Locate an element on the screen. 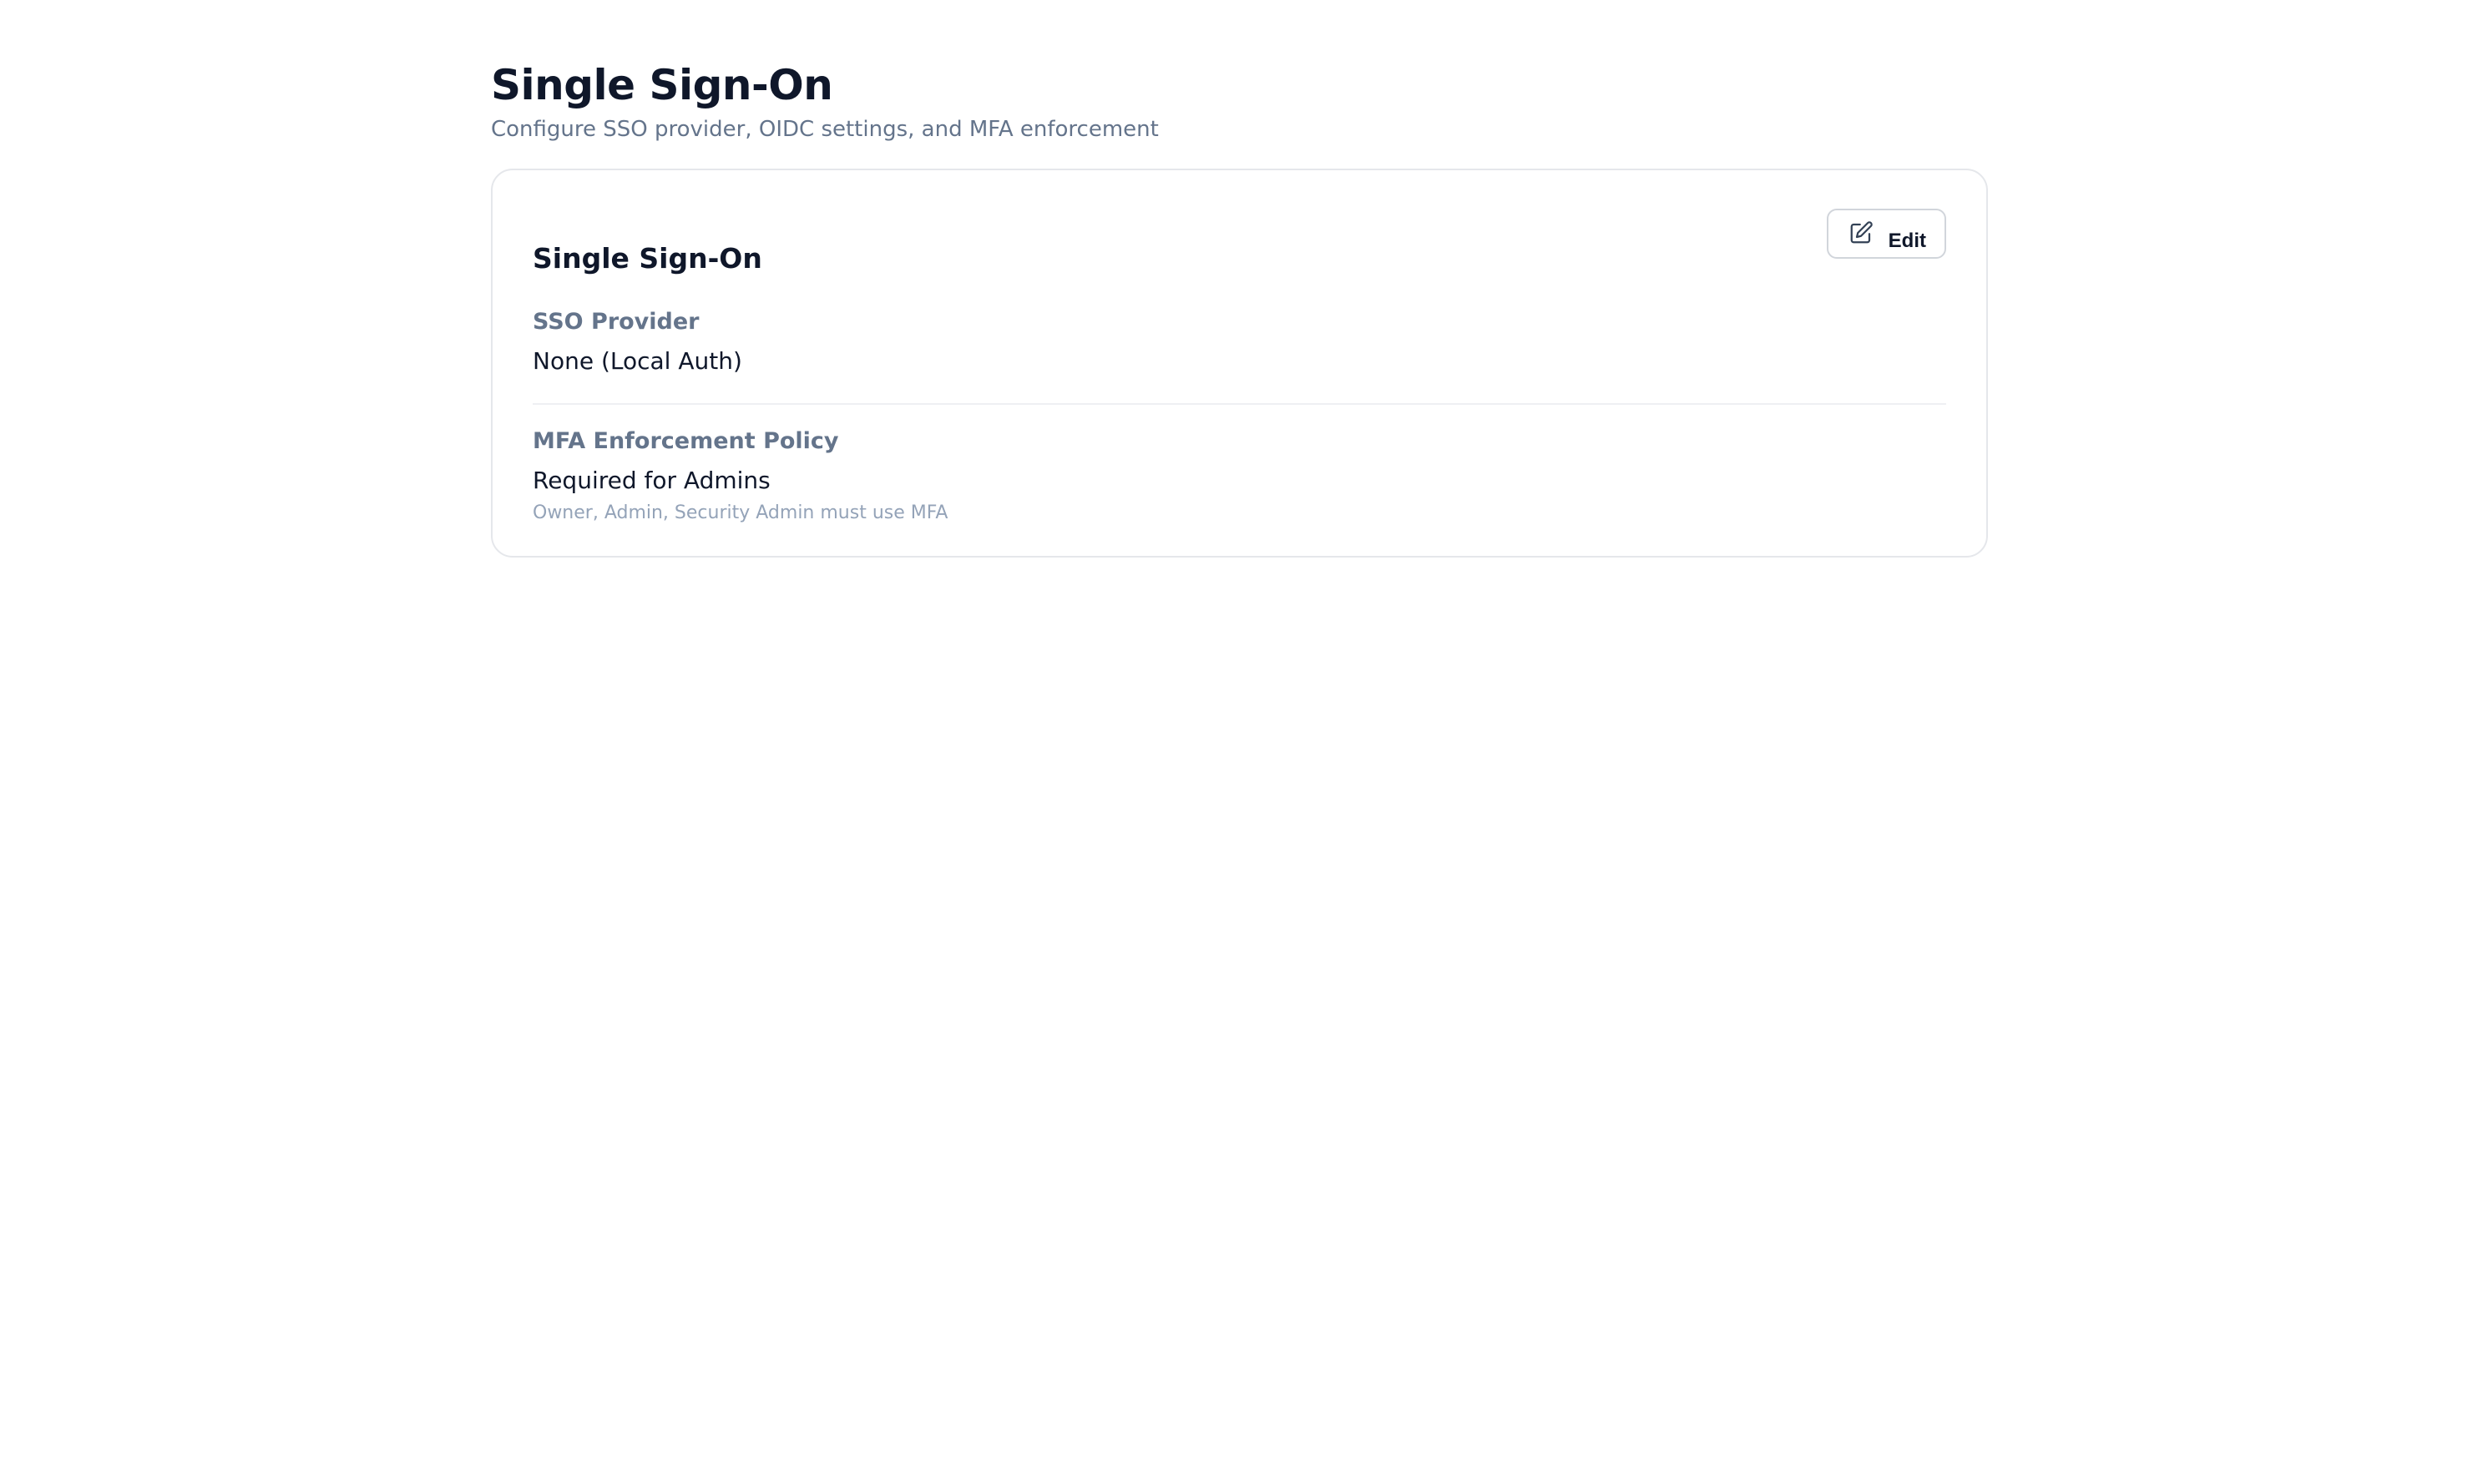  card-title: Single Sign-On is located at coordinates (647, 258).